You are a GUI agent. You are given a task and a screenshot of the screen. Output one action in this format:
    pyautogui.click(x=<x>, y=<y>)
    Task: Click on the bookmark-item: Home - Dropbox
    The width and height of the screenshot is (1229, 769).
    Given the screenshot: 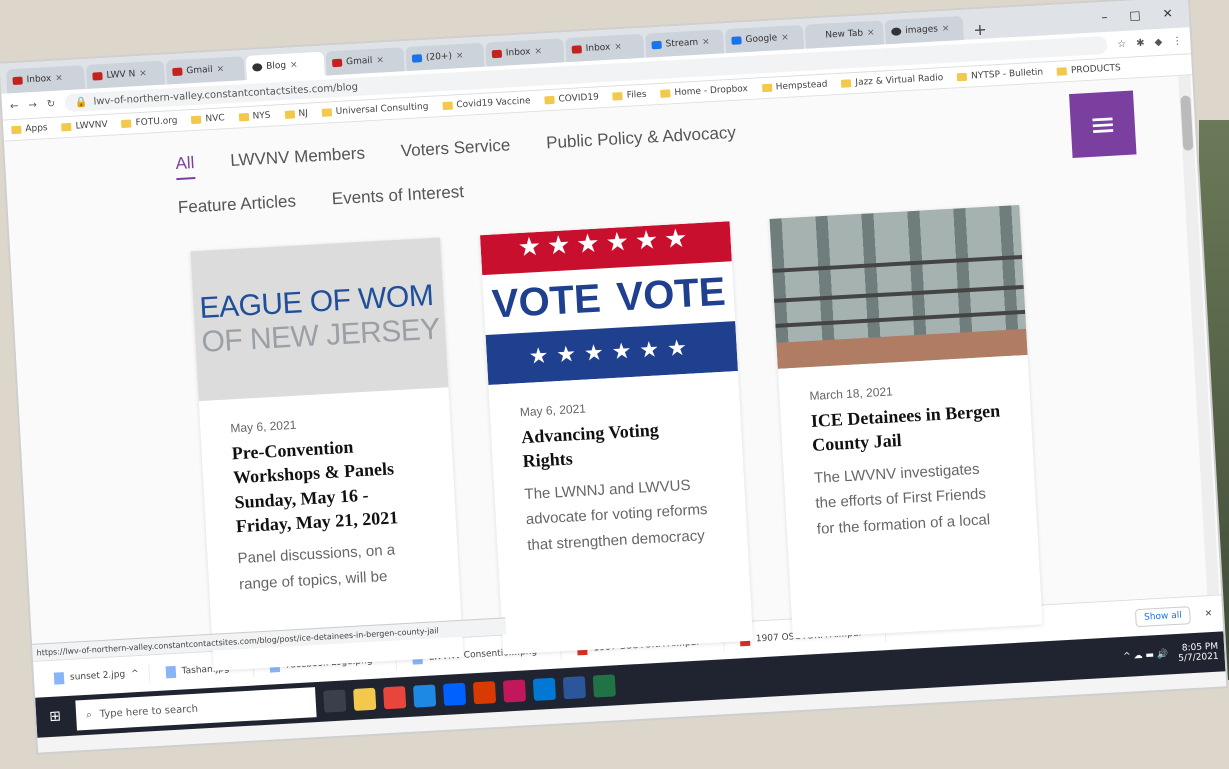 What is the action you would take?
    pyautogui.click(x=704, y=91)
    